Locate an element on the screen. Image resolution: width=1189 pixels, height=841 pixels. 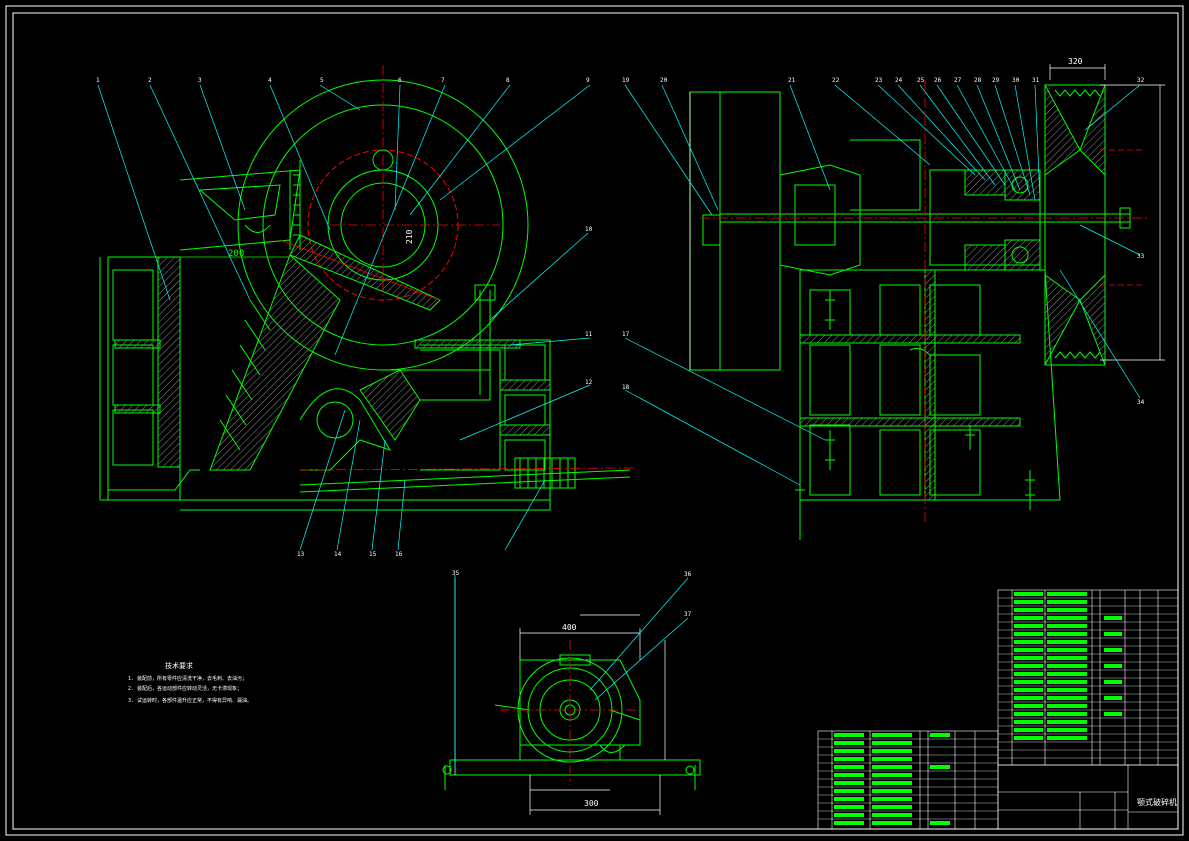
callout-6: 6 is located at coordinates (400, 80).